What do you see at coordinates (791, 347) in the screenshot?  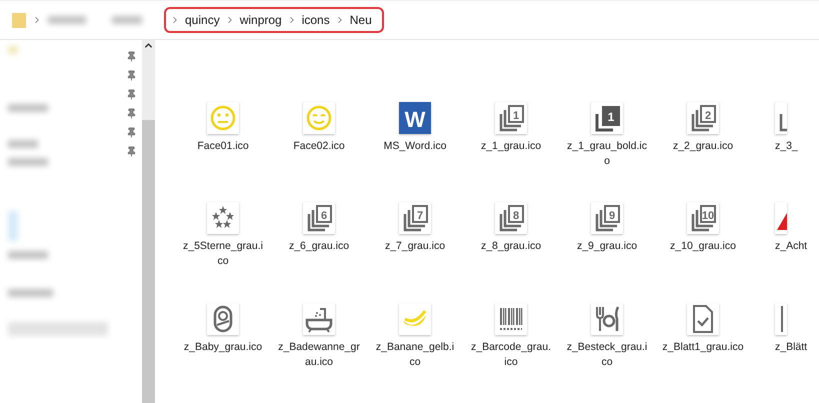 I see `file-name: z_Blätt` at bounding box center [791, 347].